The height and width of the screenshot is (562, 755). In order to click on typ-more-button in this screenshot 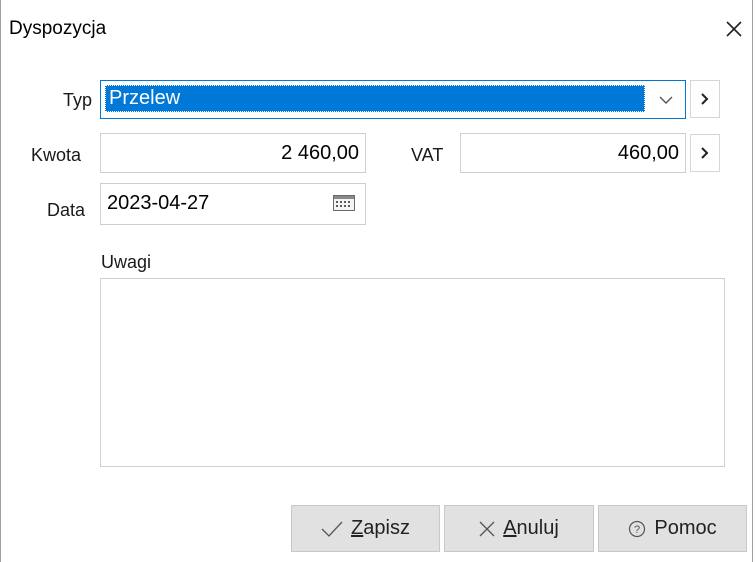, I will do `click(705, 99)`.